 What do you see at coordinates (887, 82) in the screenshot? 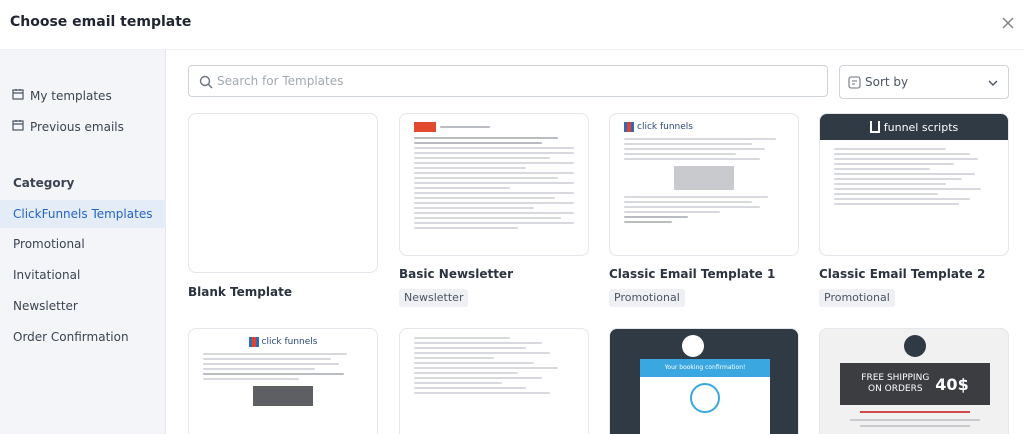
I see `sort-label: Sort by` at bounding box center [887, 82].